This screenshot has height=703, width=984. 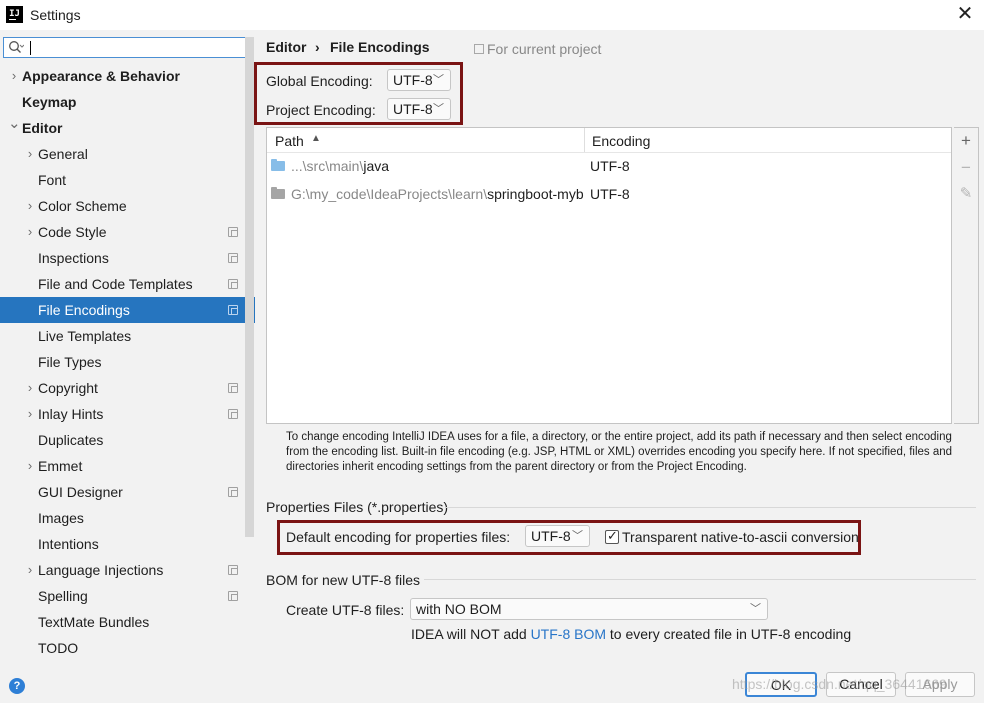 I want to click on sidebar-scrollbar, so click(x=249, y=287).